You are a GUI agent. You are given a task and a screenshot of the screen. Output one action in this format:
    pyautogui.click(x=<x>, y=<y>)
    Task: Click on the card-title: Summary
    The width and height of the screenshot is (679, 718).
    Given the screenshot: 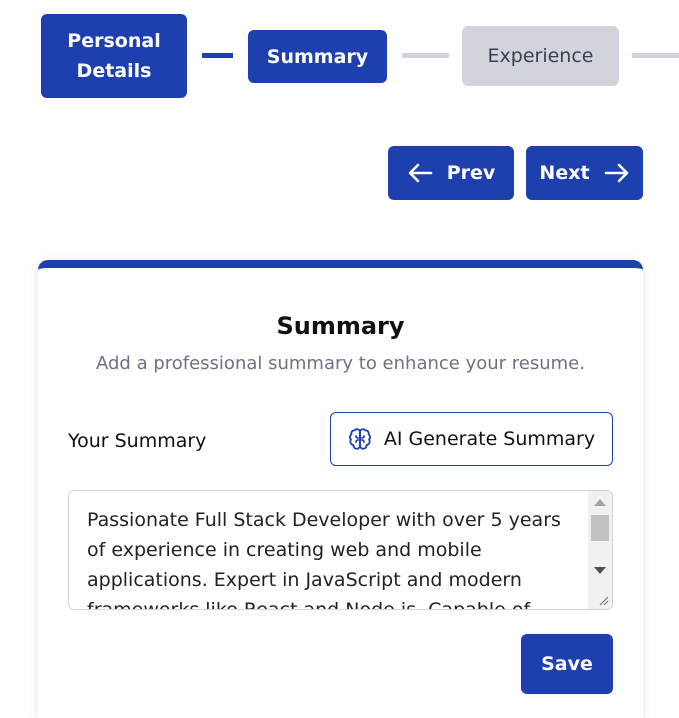 What is the action you would take?
    pyautogui.click(x=340, y=326)
    